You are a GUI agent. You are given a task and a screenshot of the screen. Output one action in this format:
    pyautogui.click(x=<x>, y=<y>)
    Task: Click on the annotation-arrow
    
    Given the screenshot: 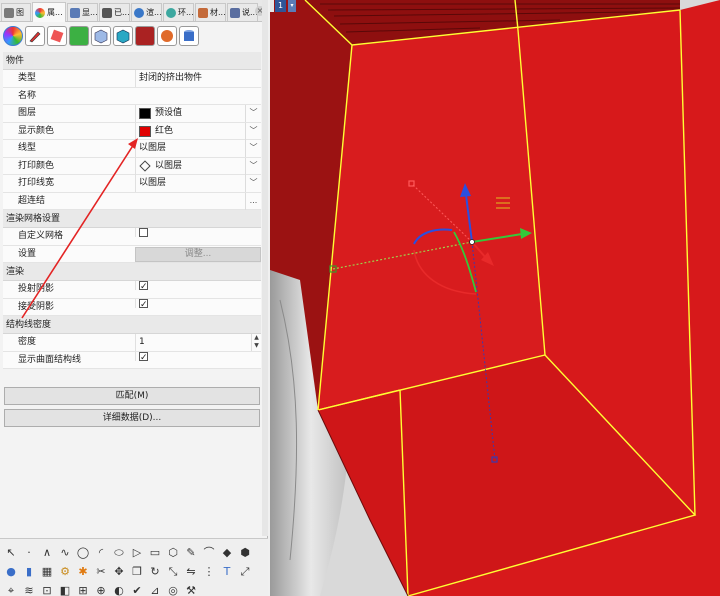 What is the action you would take?
    pyautogui.click(x=79, y=228)
    